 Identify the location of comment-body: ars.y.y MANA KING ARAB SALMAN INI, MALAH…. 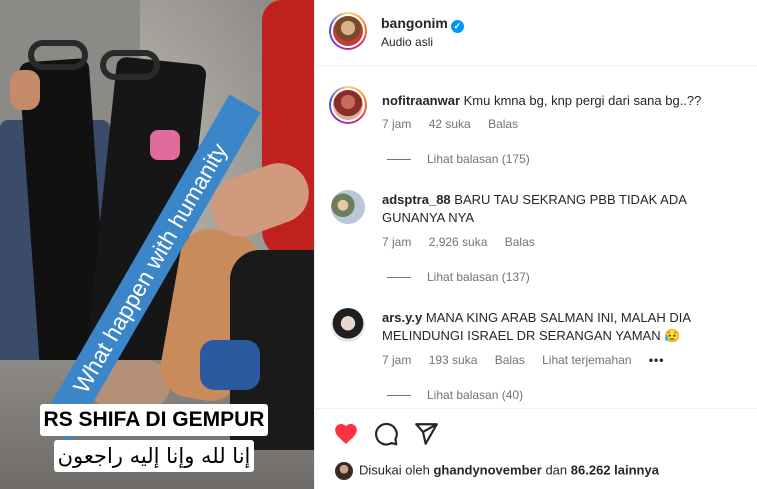
(567, 327).